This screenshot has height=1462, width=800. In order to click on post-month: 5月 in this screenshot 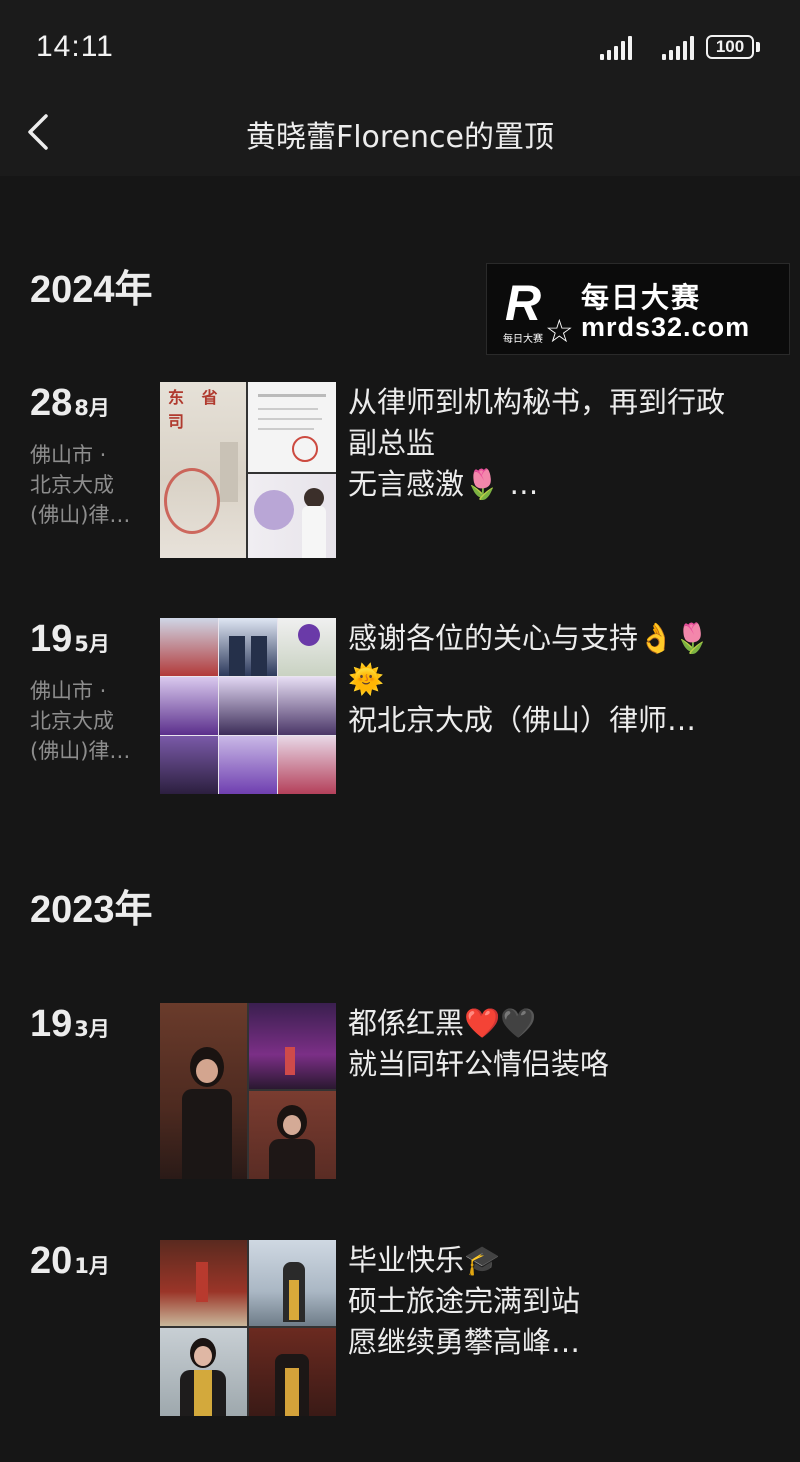, I will do `click(92, 644)`.